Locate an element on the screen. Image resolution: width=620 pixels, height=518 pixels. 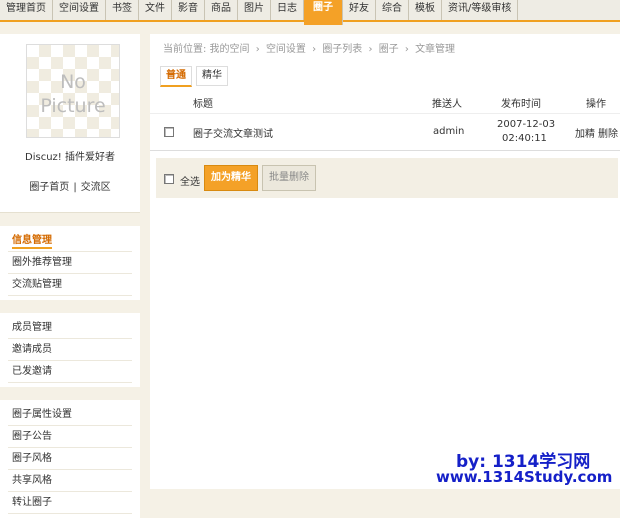
breadcrumb-circle: 圈子 is located at coordinates (389, 49).